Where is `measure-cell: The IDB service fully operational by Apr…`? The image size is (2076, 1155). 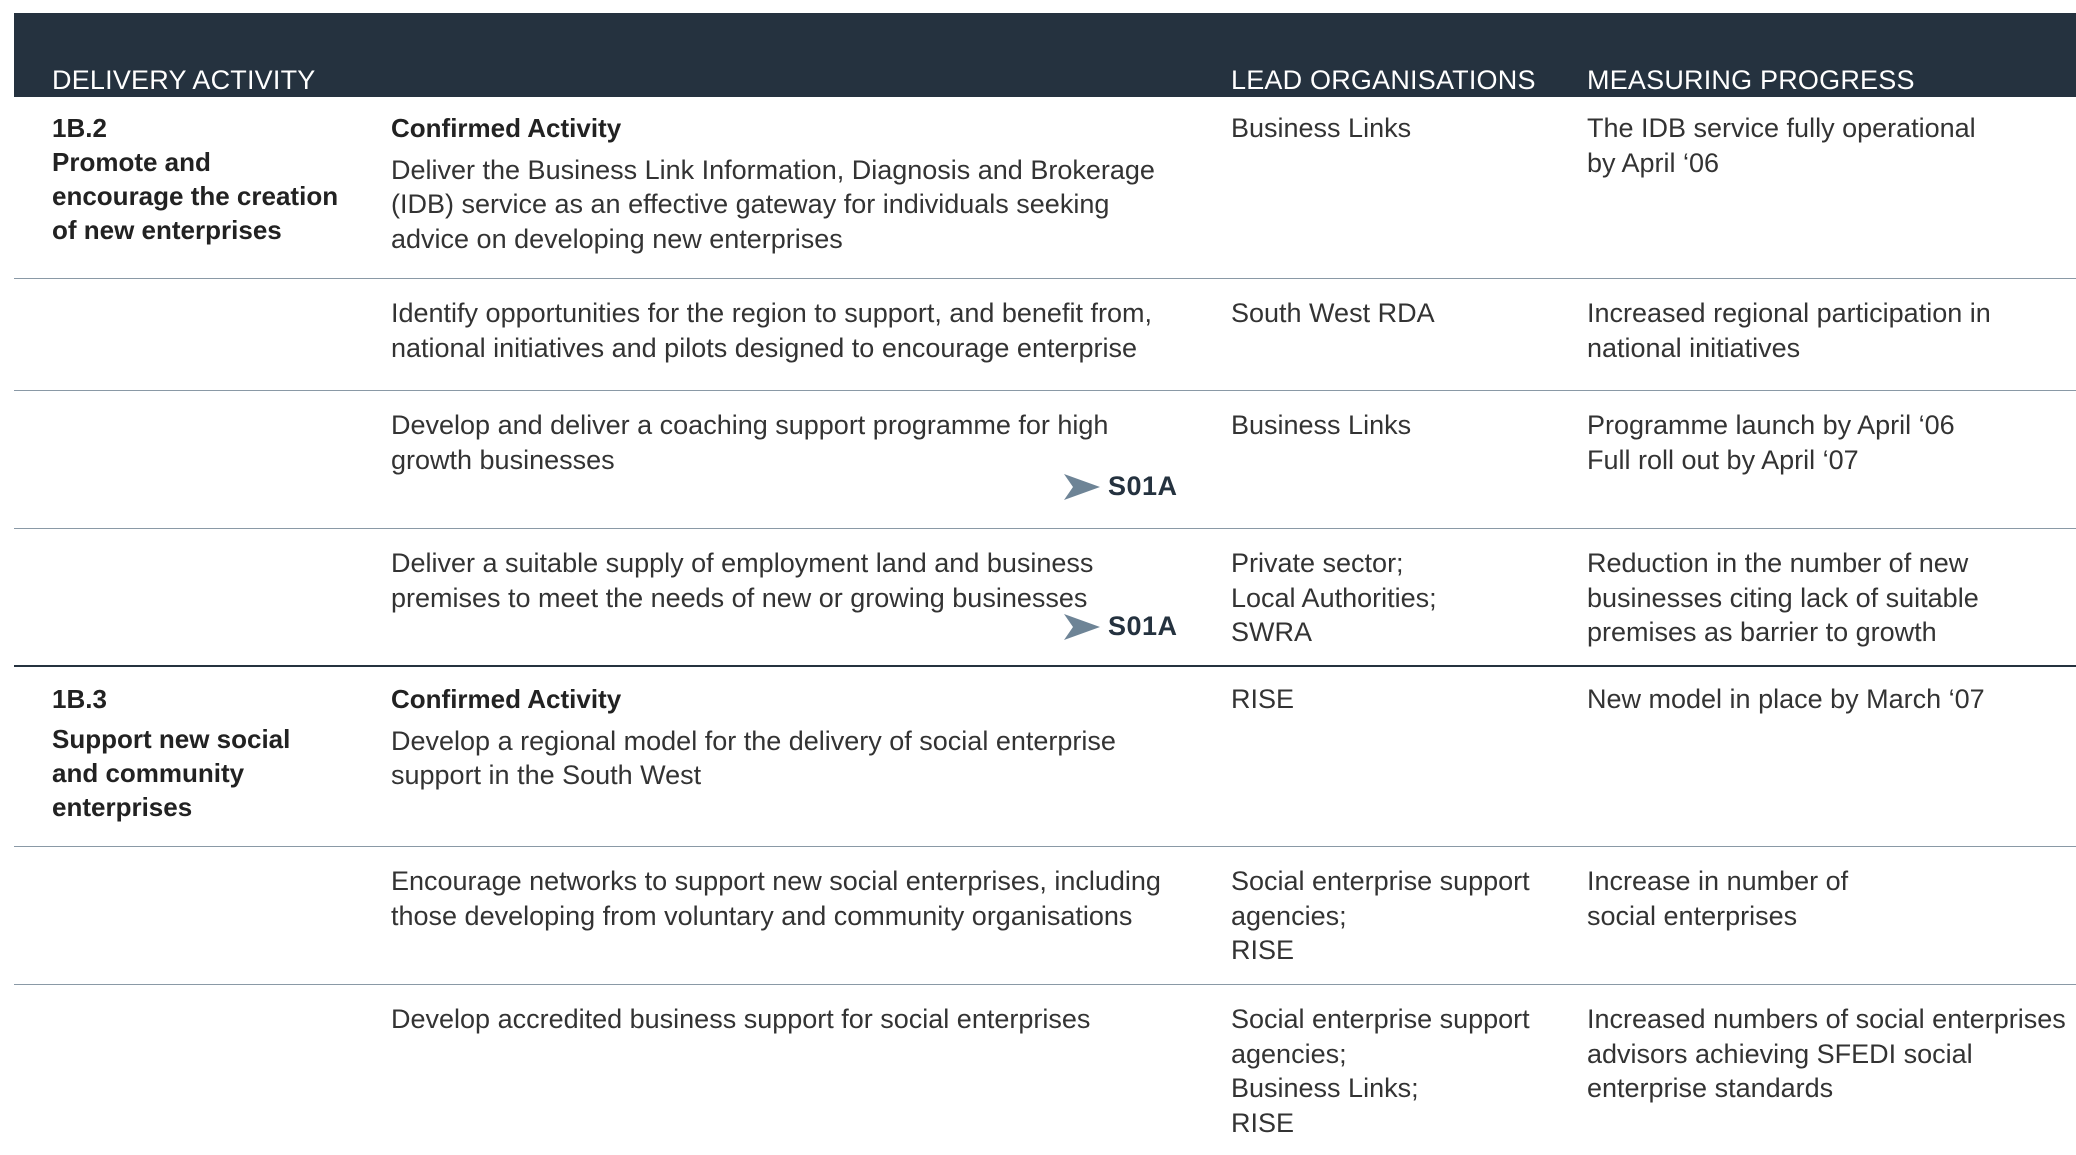
measure-cell: The IDB service fully operational by Apr… is located at coordinates (1831, 145).